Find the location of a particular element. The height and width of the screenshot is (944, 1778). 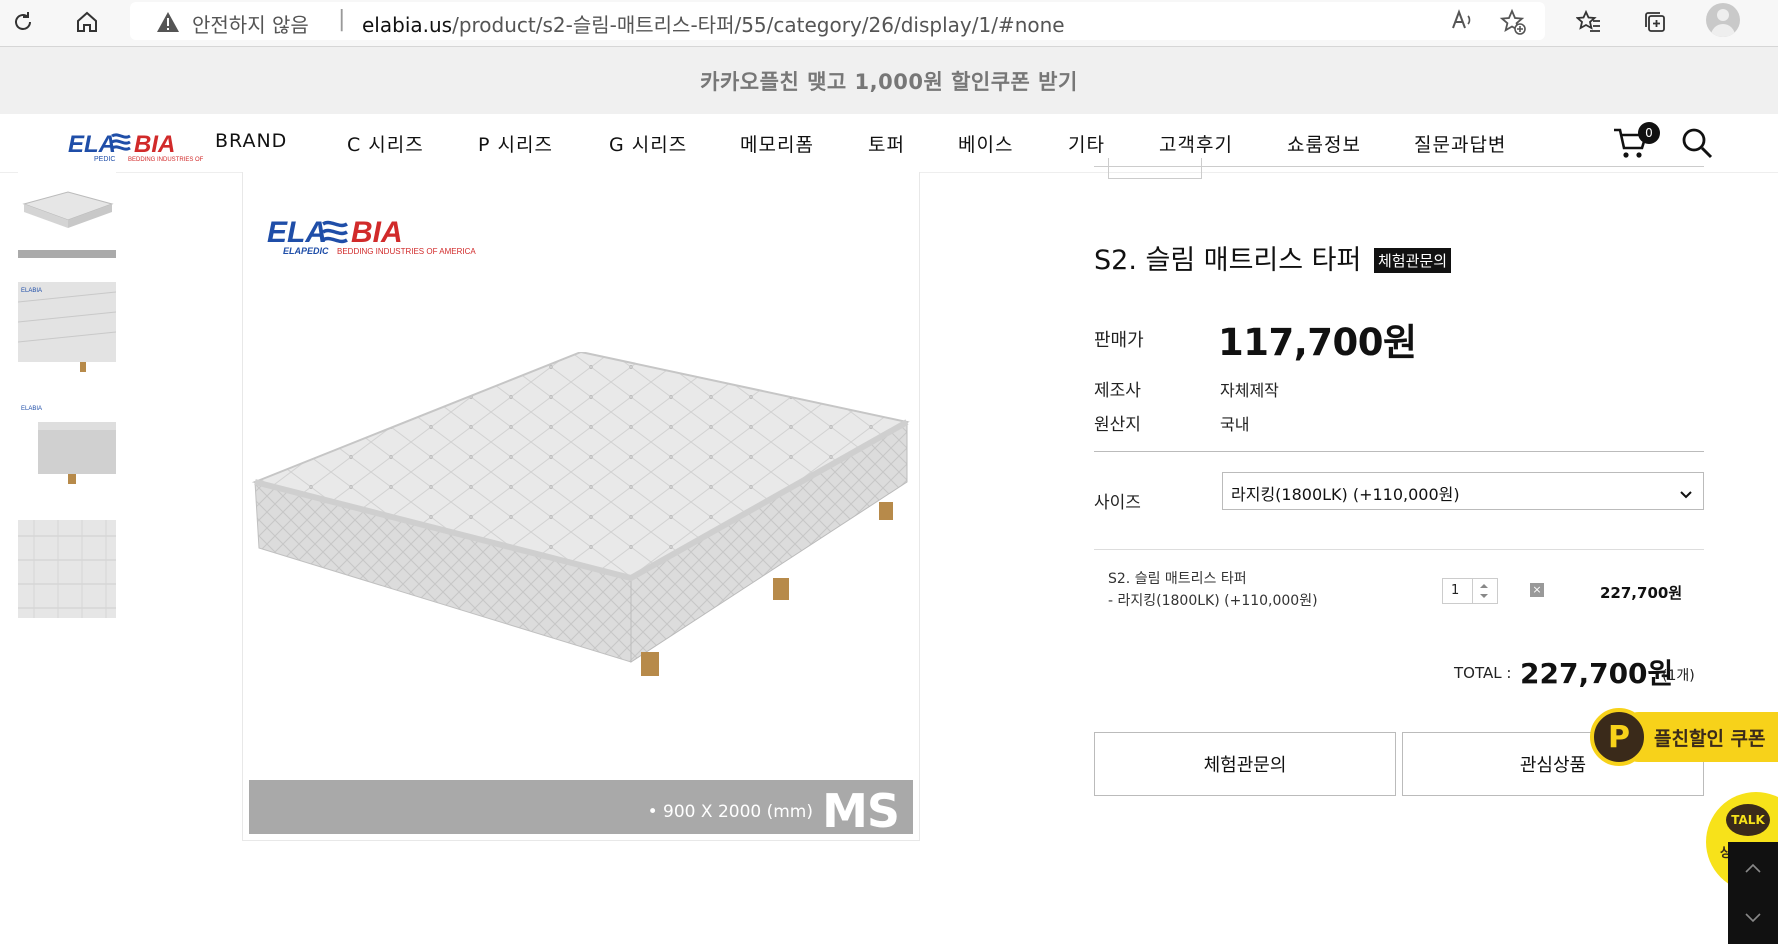

total-label: TOTAL : is located at coordinates (1483, 673).